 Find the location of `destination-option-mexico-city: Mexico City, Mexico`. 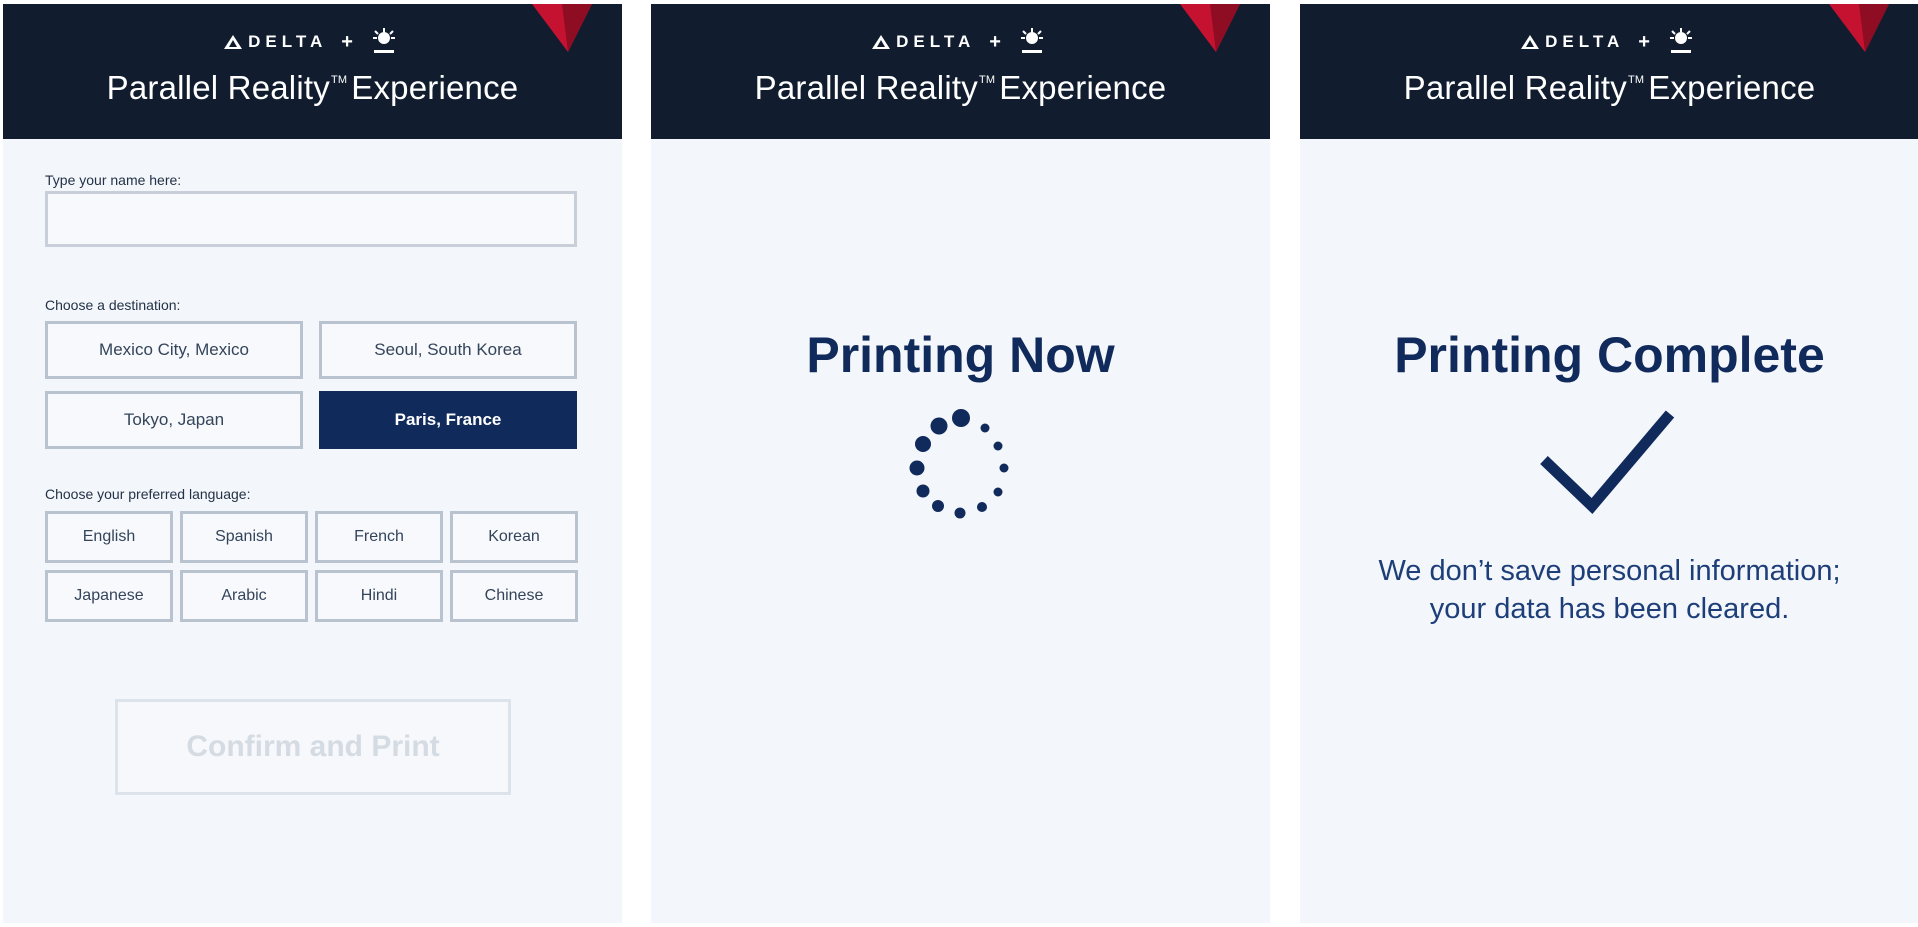

destination-option-mexico-city: Mexico City, Mexico is located at coordinates (174, 350).